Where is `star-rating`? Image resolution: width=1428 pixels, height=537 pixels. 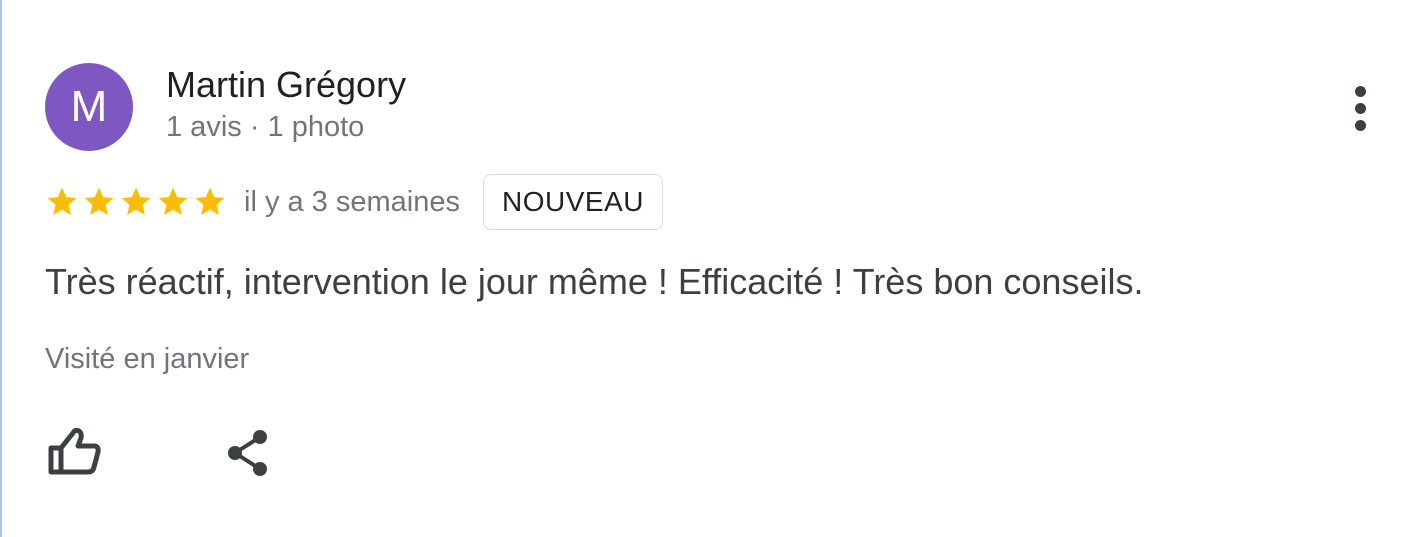
star-rating is located at coordinates (137, 202).